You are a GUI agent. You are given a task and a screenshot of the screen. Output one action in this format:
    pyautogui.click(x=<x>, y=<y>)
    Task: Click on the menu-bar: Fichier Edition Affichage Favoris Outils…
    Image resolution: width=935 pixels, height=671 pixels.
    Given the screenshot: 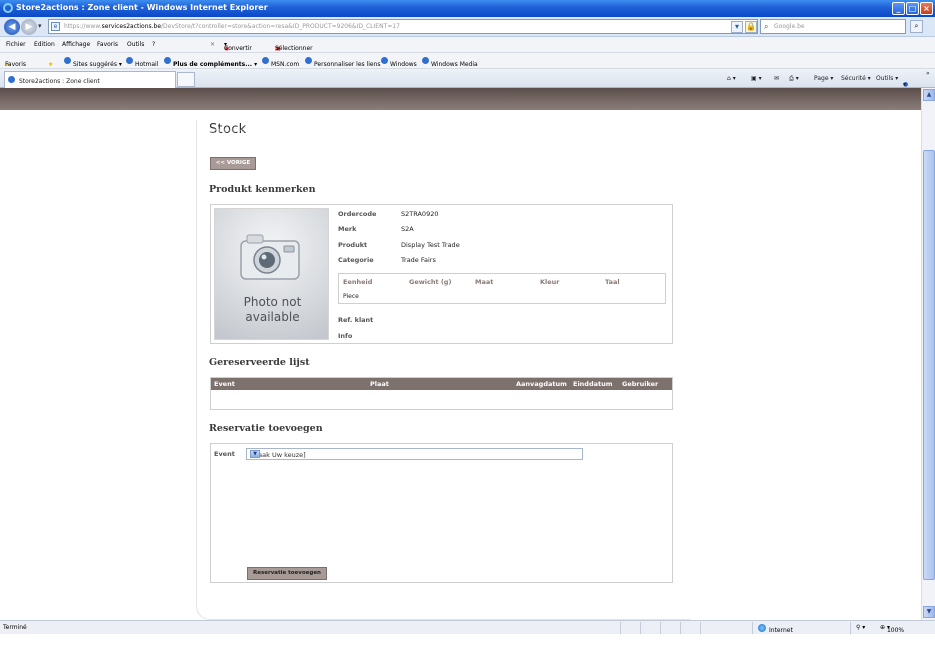 What is the action you would take?
    pyautogui.click(x=467, y=45)
    